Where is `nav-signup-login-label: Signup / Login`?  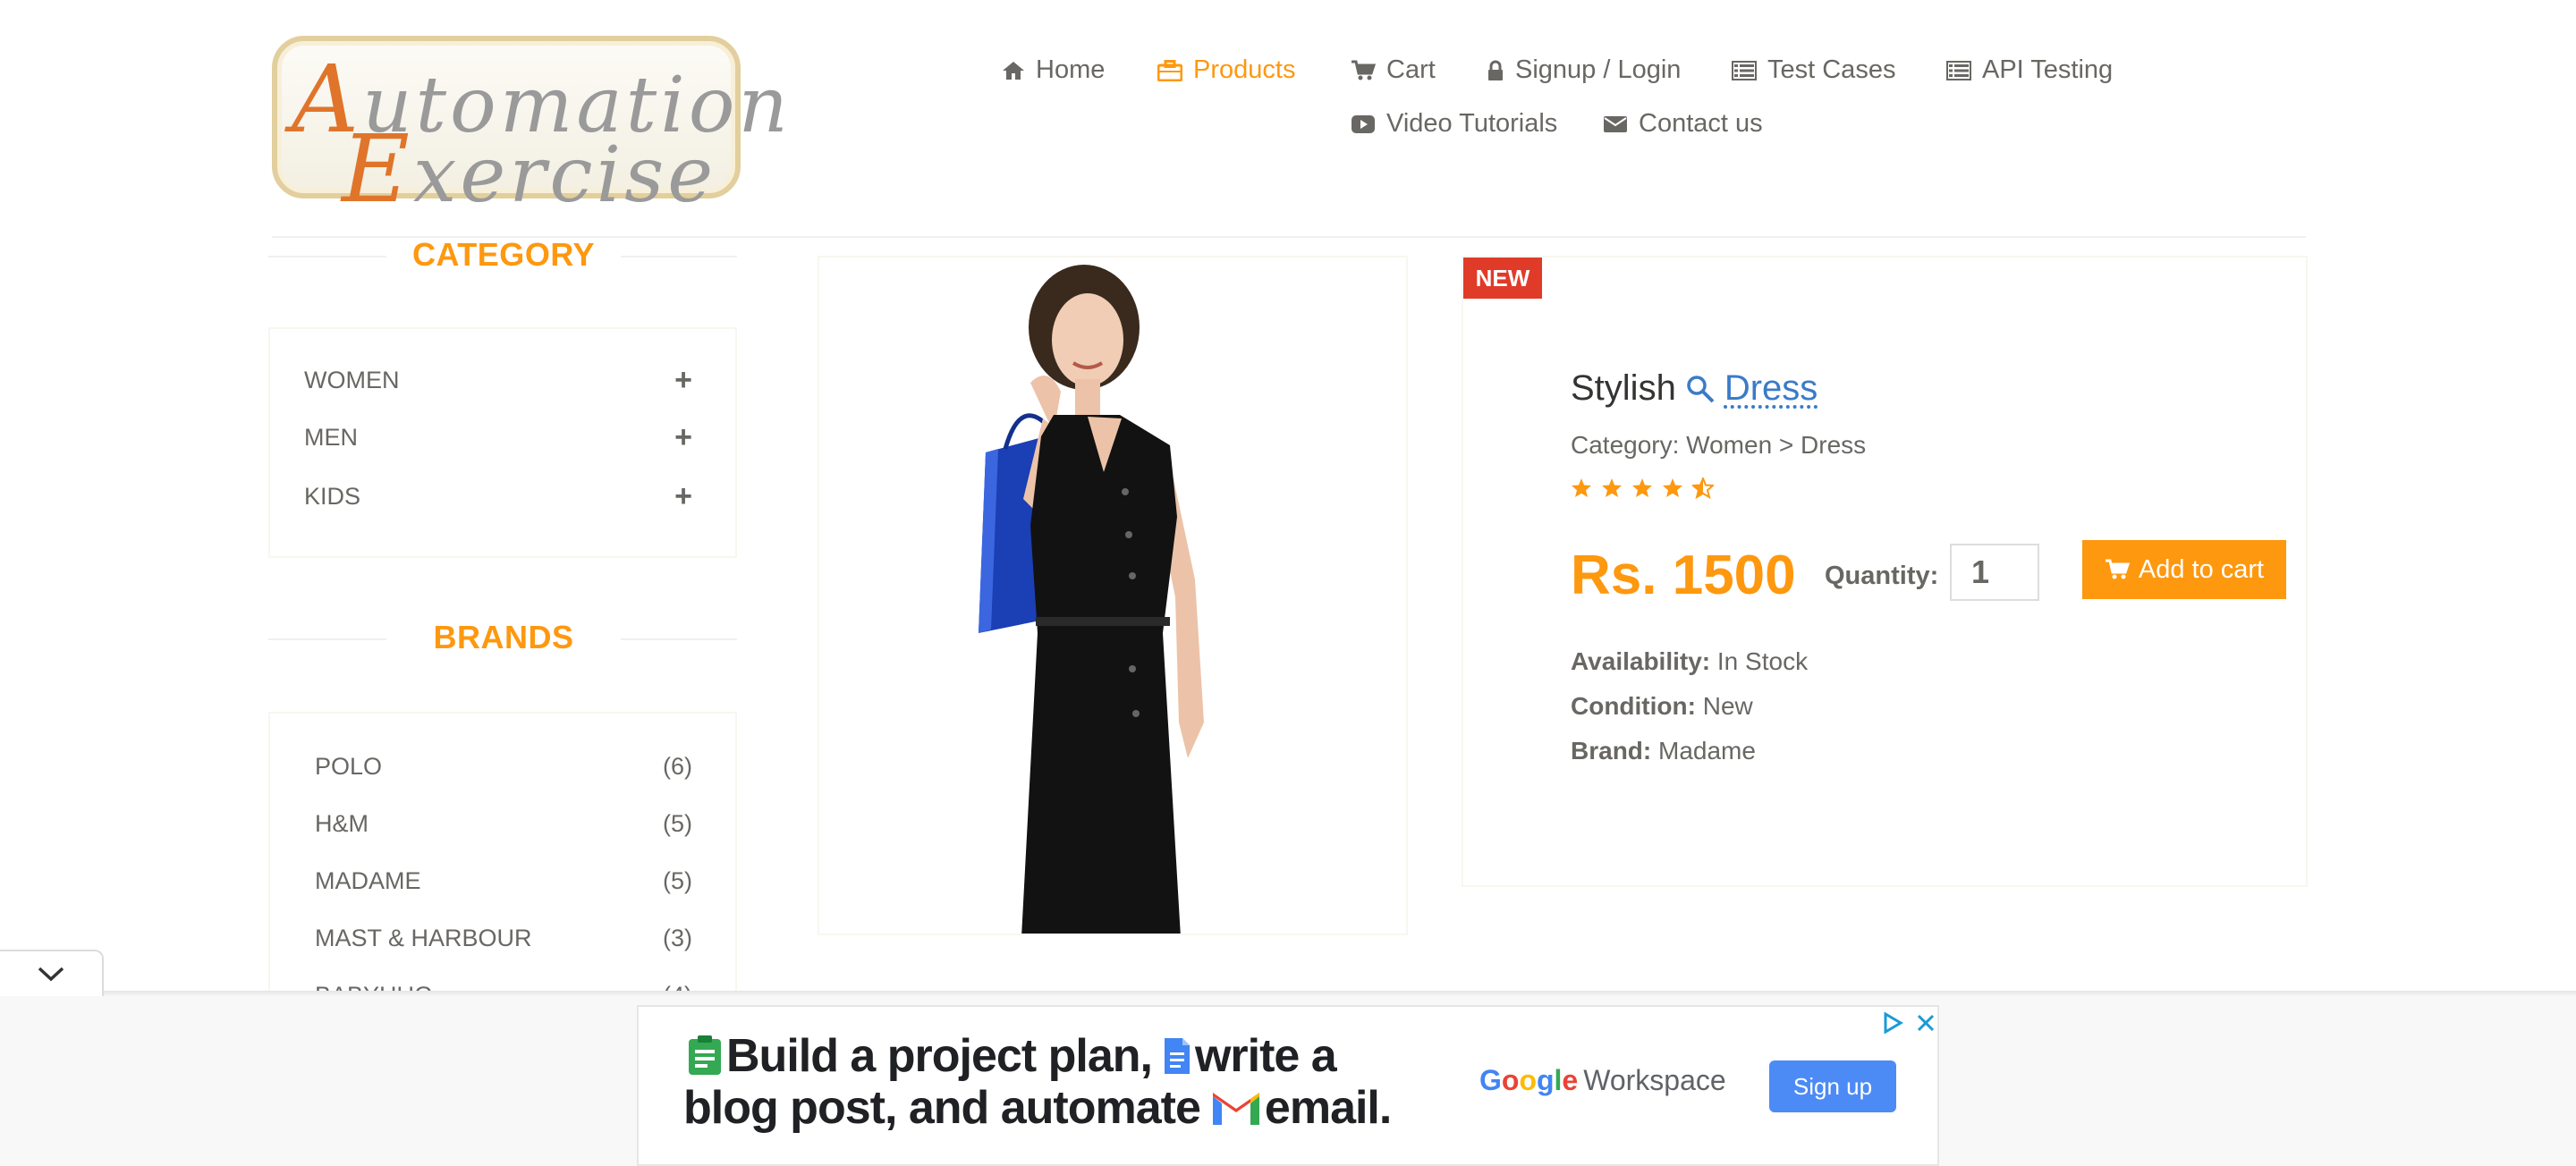
nav-signup-login-label: Signup / Login is located at coordinates (1598, 69).